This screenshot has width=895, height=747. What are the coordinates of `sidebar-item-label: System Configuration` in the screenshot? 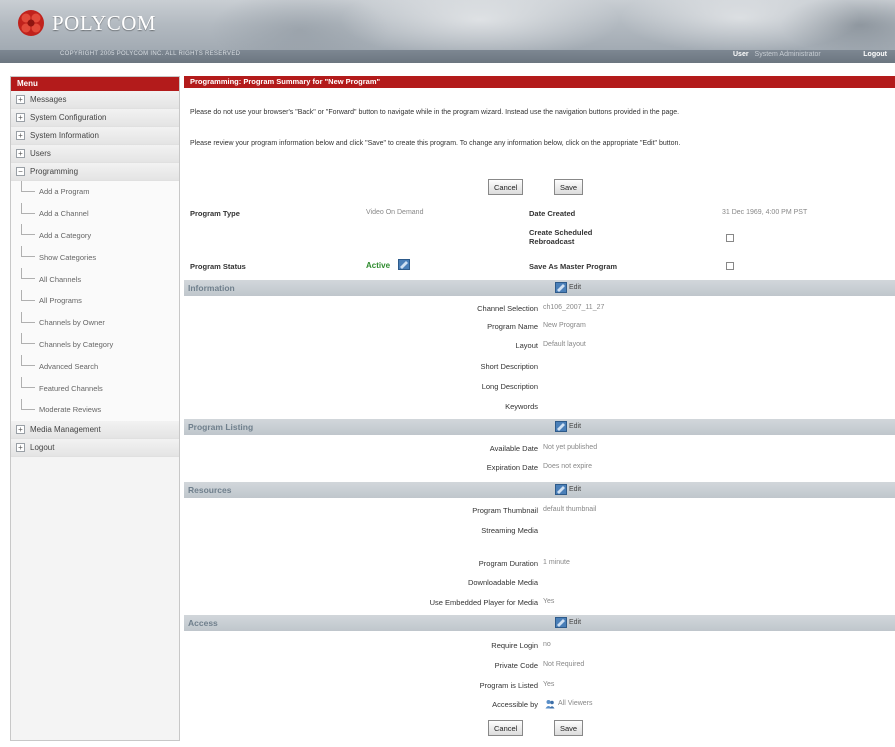 It's located at (68, 117).